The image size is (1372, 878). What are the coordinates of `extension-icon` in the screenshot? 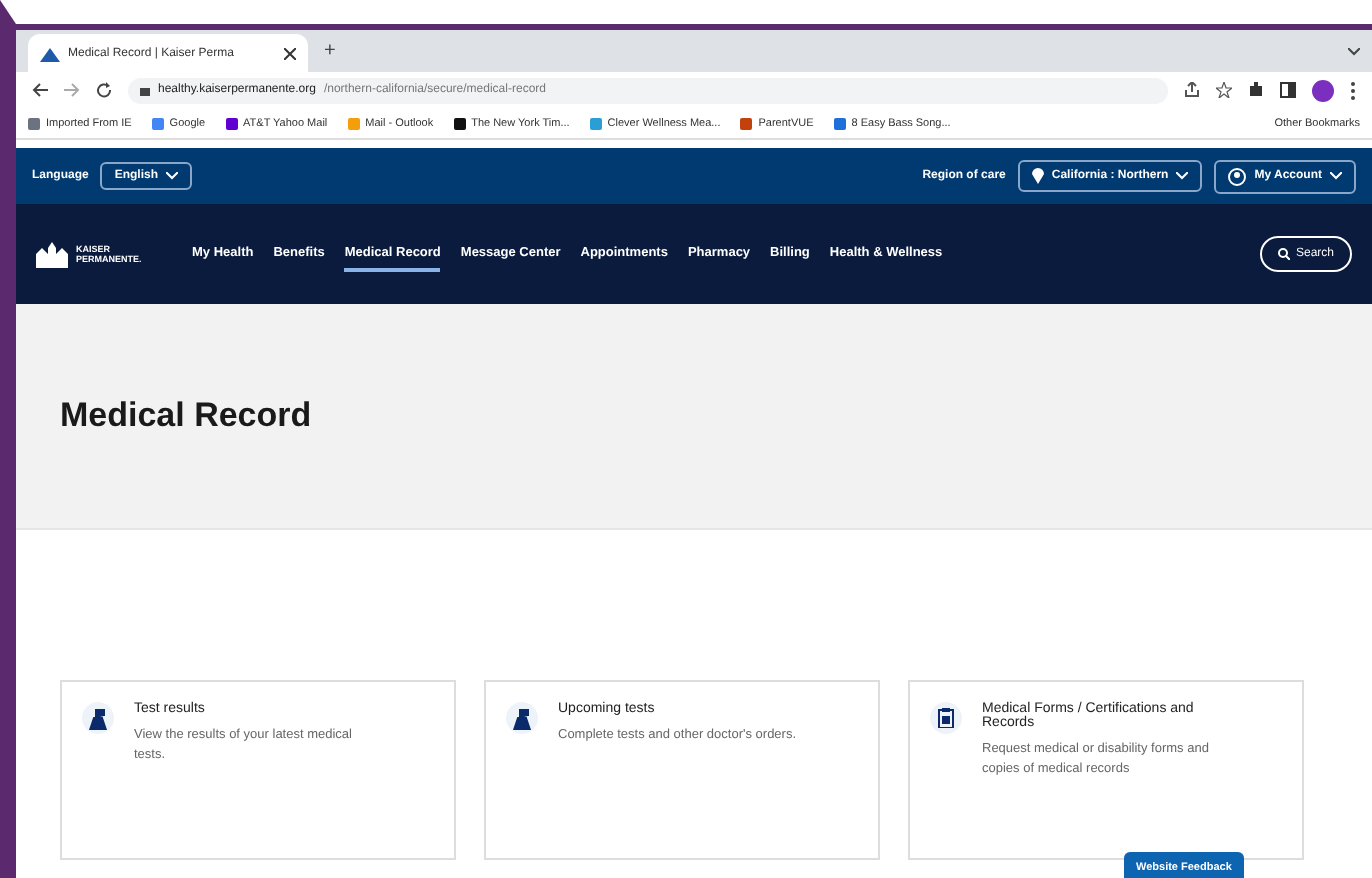 It's located at (1256, 90).